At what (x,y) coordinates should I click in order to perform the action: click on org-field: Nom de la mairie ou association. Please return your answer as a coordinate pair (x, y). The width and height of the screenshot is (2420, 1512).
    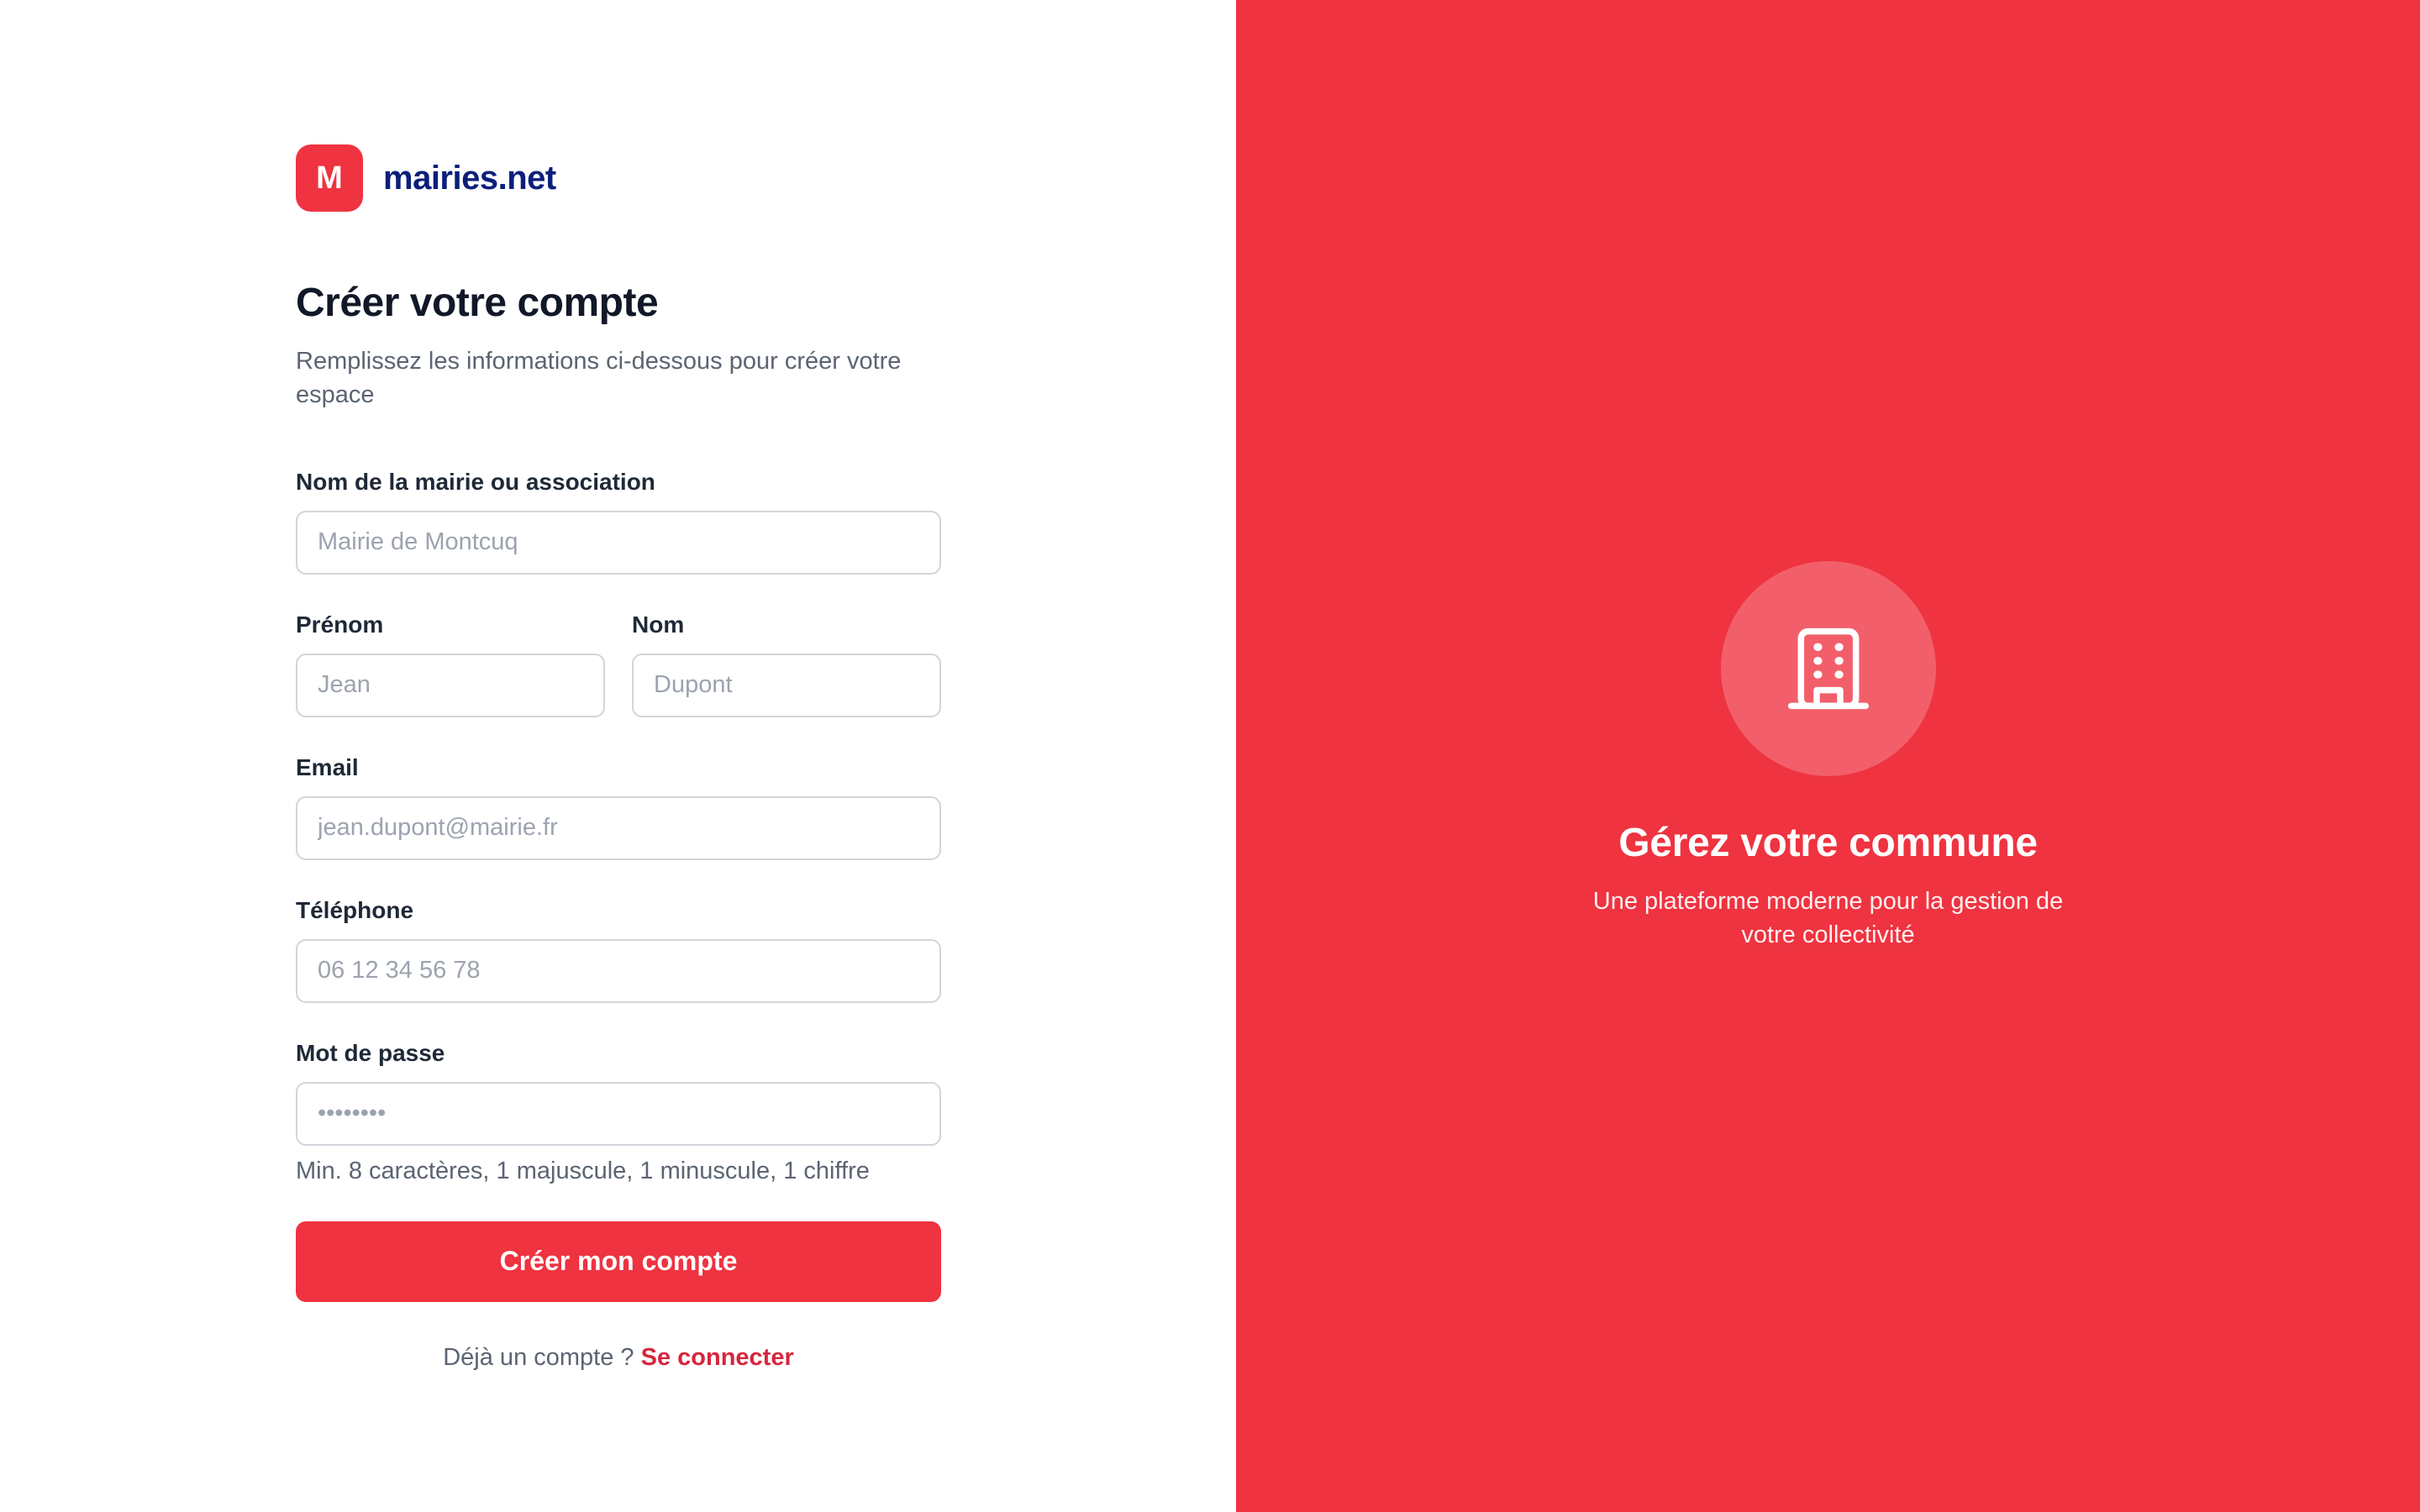
    Looking at the image, I should click on (618, 521).